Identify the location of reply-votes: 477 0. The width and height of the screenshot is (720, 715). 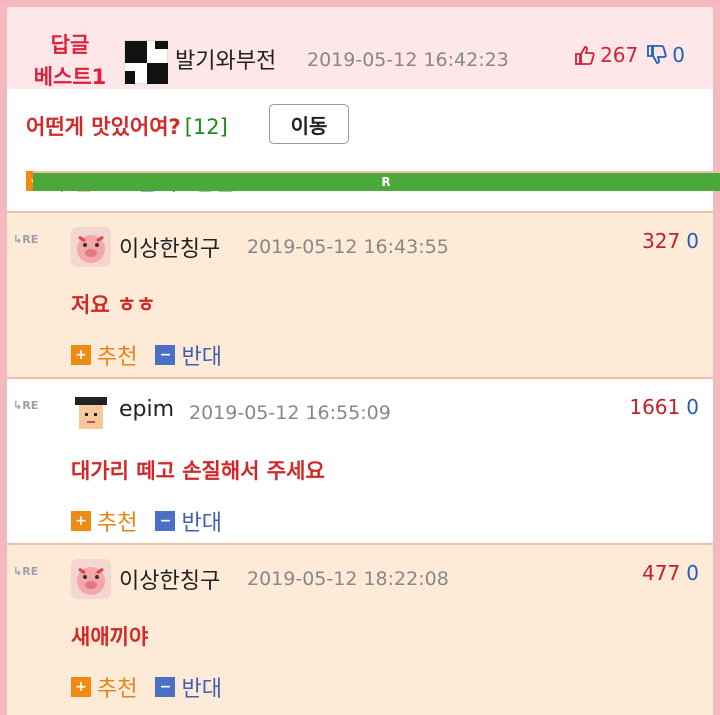
(670, 573).